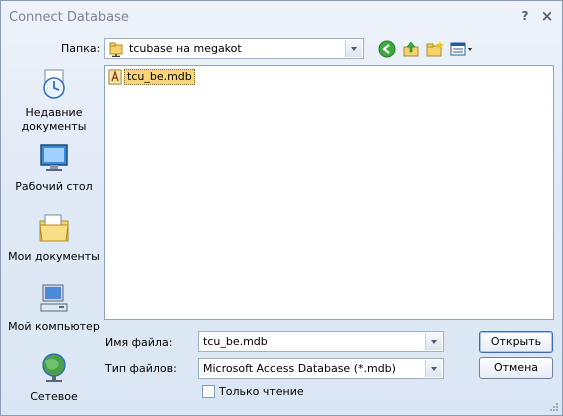  Describe the element at coordinates (299, 368) in the screenshot. I see `filetype-value: Microsoft Access Database (*.mdb)` at that location.